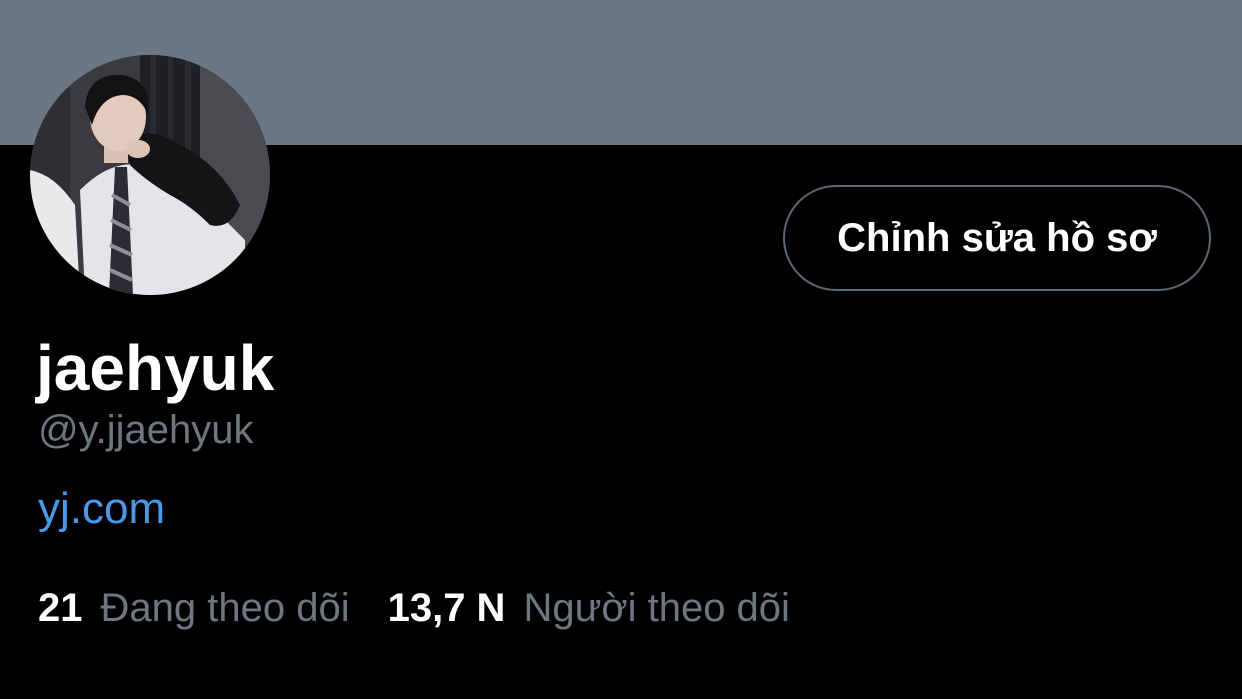  What do you see at coordinates (146, 430) in the screenshot?
I see `username-handle: @y.jjaehyuk` at bounding box center [146, 430].